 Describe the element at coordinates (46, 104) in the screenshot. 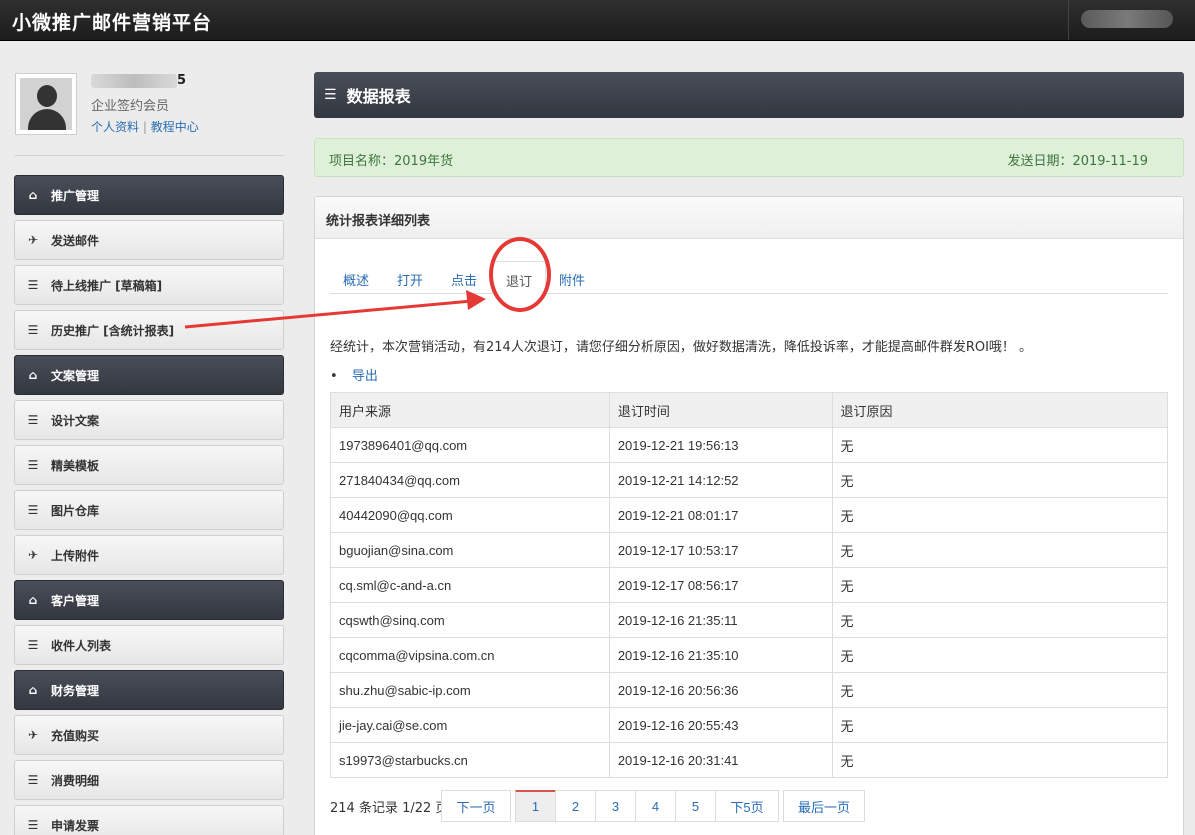

I see `user-silhouette-icon` at that location.